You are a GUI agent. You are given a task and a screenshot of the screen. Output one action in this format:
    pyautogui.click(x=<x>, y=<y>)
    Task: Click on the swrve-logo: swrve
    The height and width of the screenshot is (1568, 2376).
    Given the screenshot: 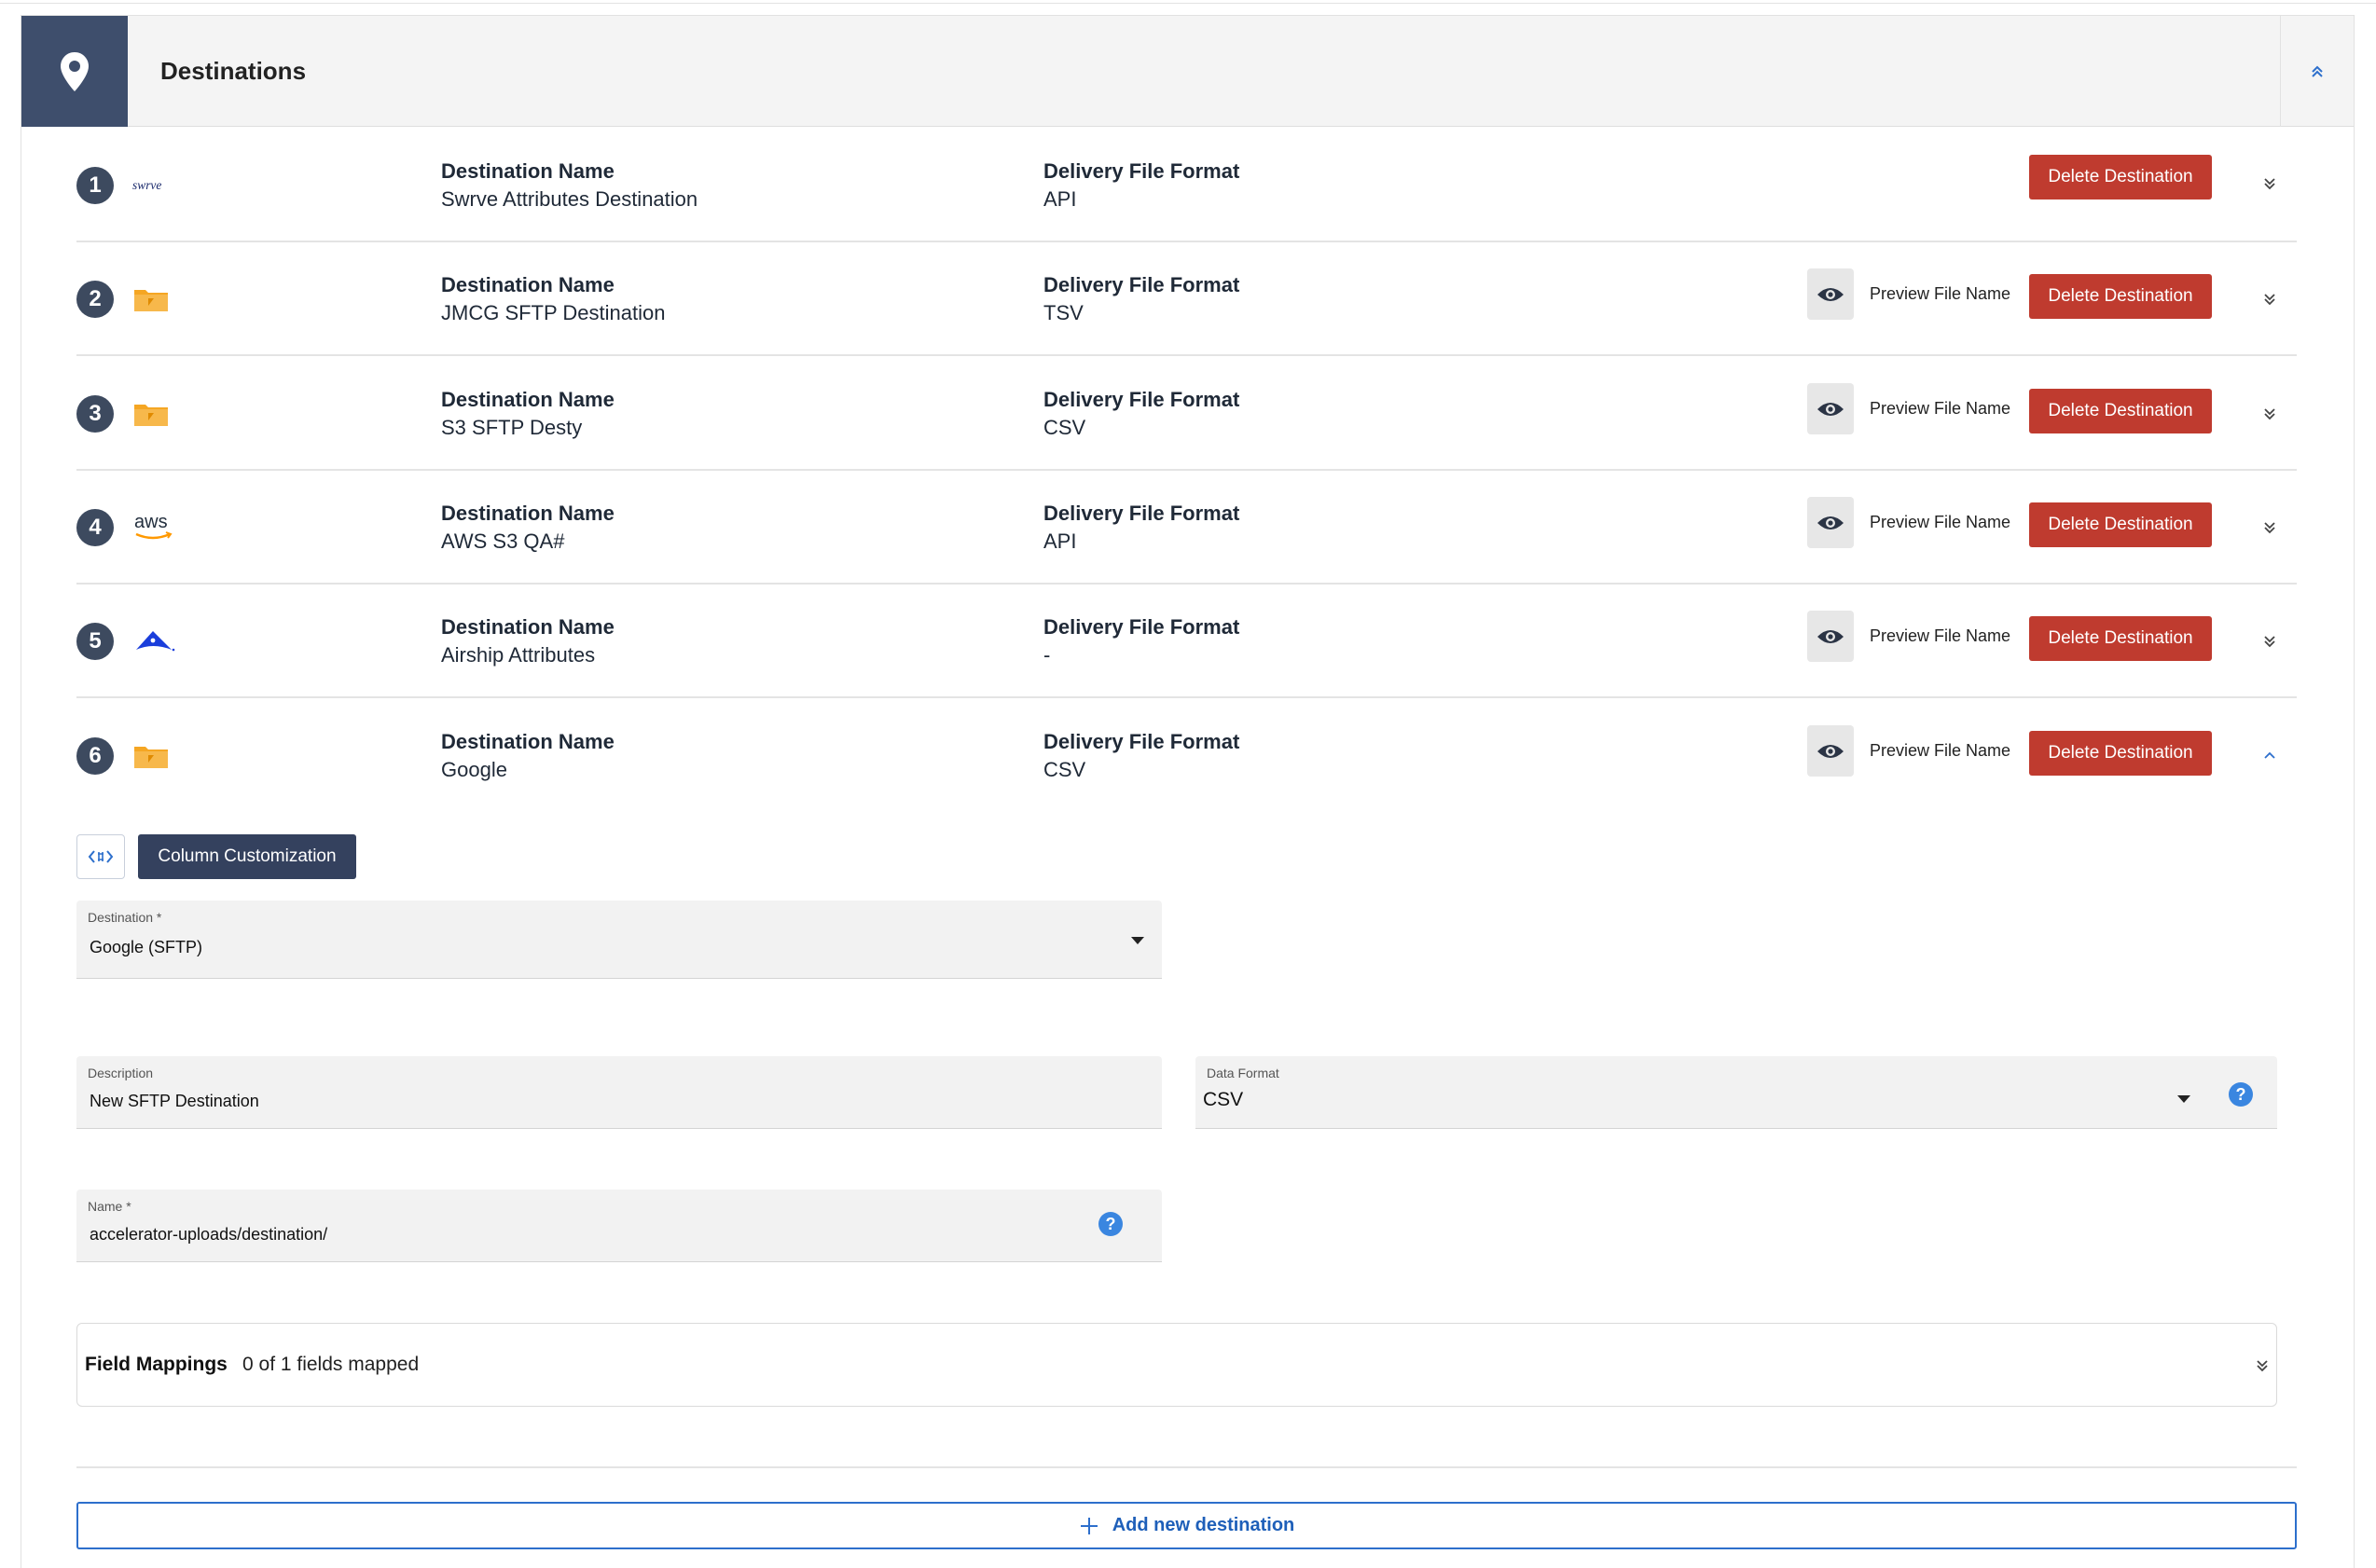 What is the action you would take?
    pyautogui.click(x=154, y=185)
    